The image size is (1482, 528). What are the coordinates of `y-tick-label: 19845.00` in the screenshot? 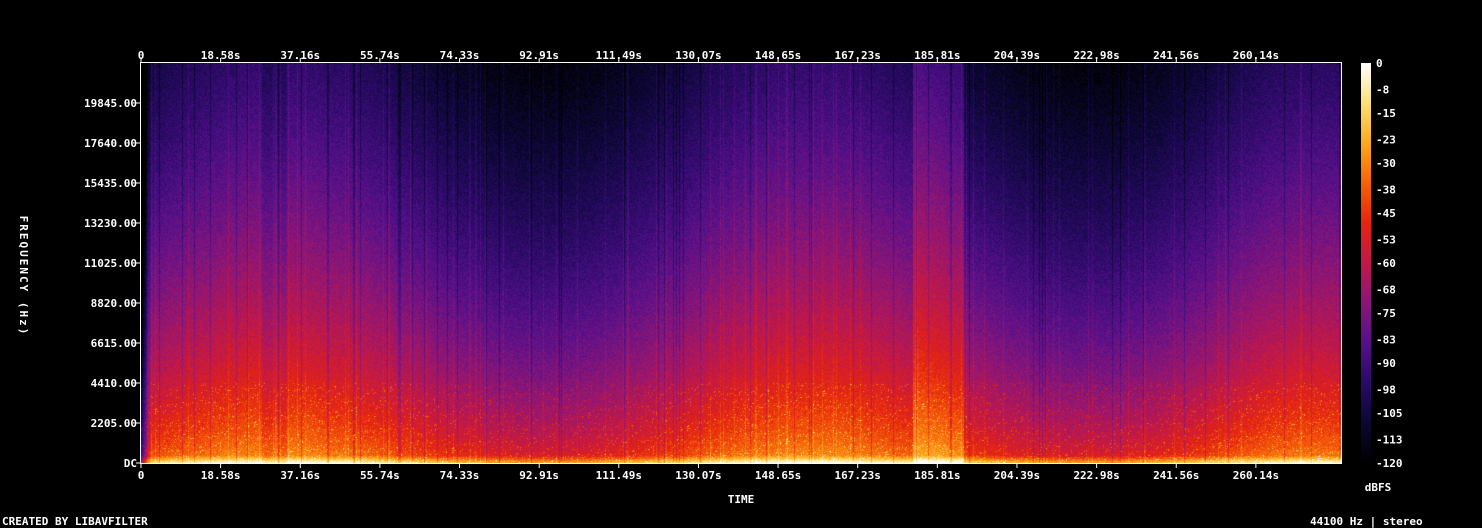 It's located at (110, 103).